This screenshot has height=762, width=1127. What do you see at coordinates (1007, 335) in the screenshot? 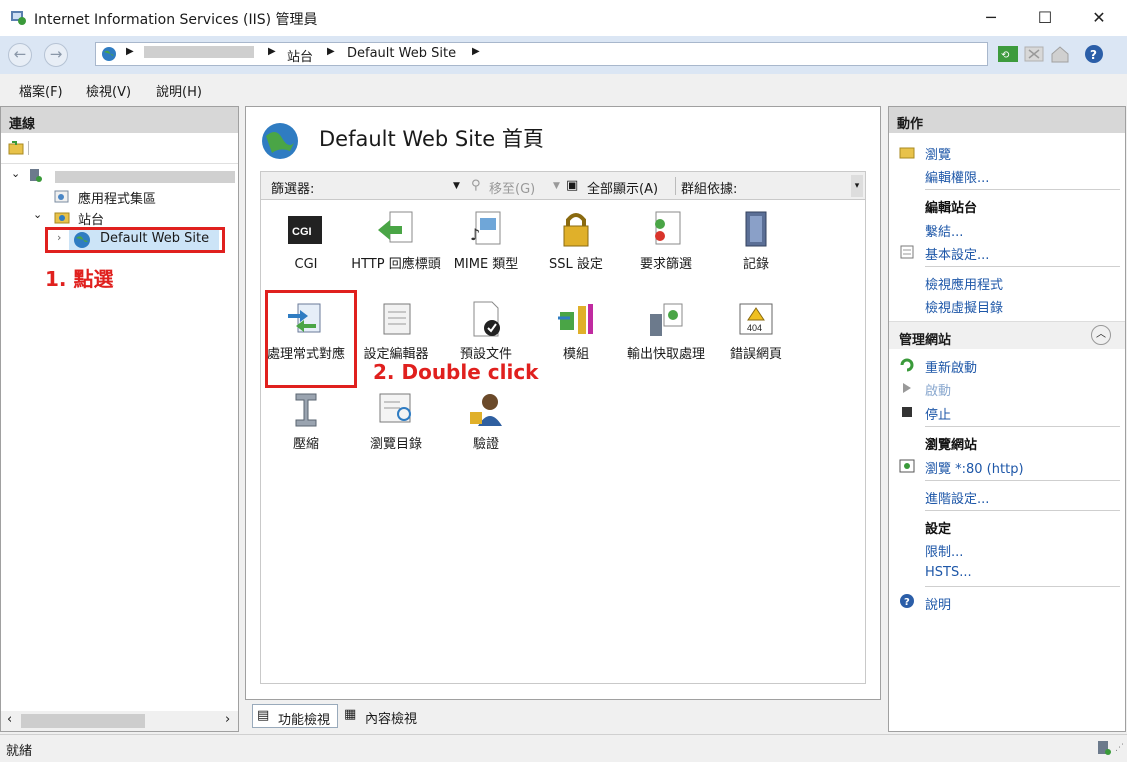
I see `manage-site-header: 管理網站 ︿` at bounding box center [1007, 335].